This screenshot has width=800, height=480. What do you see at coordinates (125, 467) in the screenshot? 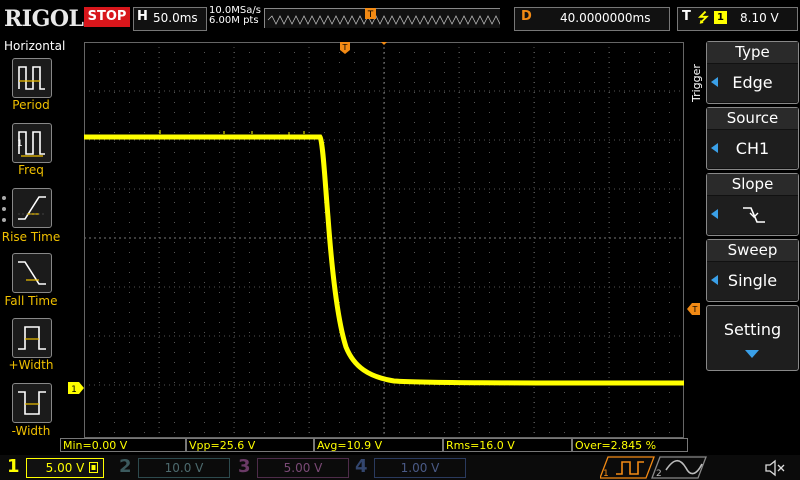
I see `ch2-number: 2` at bounding box center [125, 467].